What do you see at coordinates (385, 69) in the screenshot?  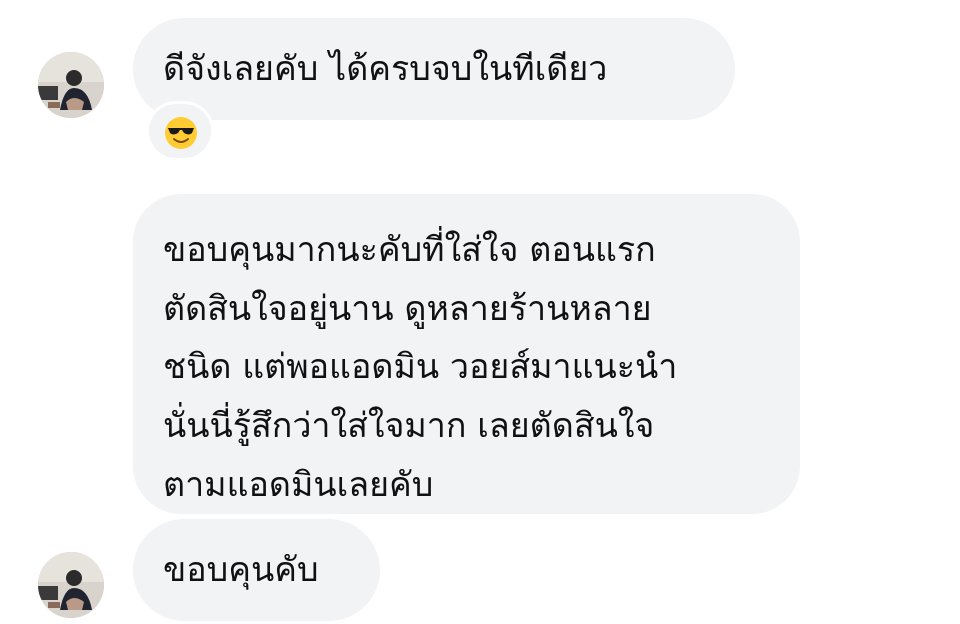 I see `message-text: ดีจังเลยคับ ได้ครบจบในทีเดียว` at bounding box center [385, 69].